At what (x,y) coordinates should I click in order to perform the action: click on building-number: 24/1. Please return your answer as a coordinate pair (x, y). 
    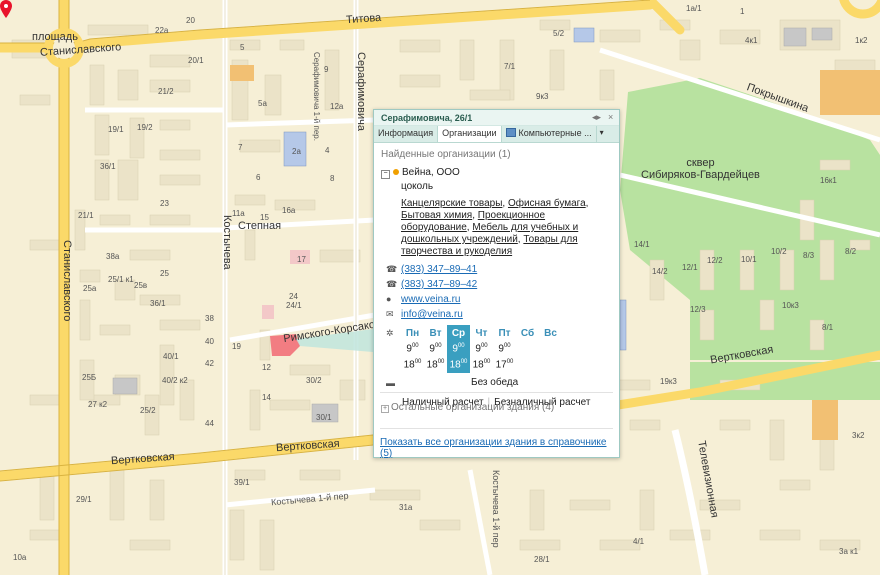
    Looking at the image, I should click on (294, 305).